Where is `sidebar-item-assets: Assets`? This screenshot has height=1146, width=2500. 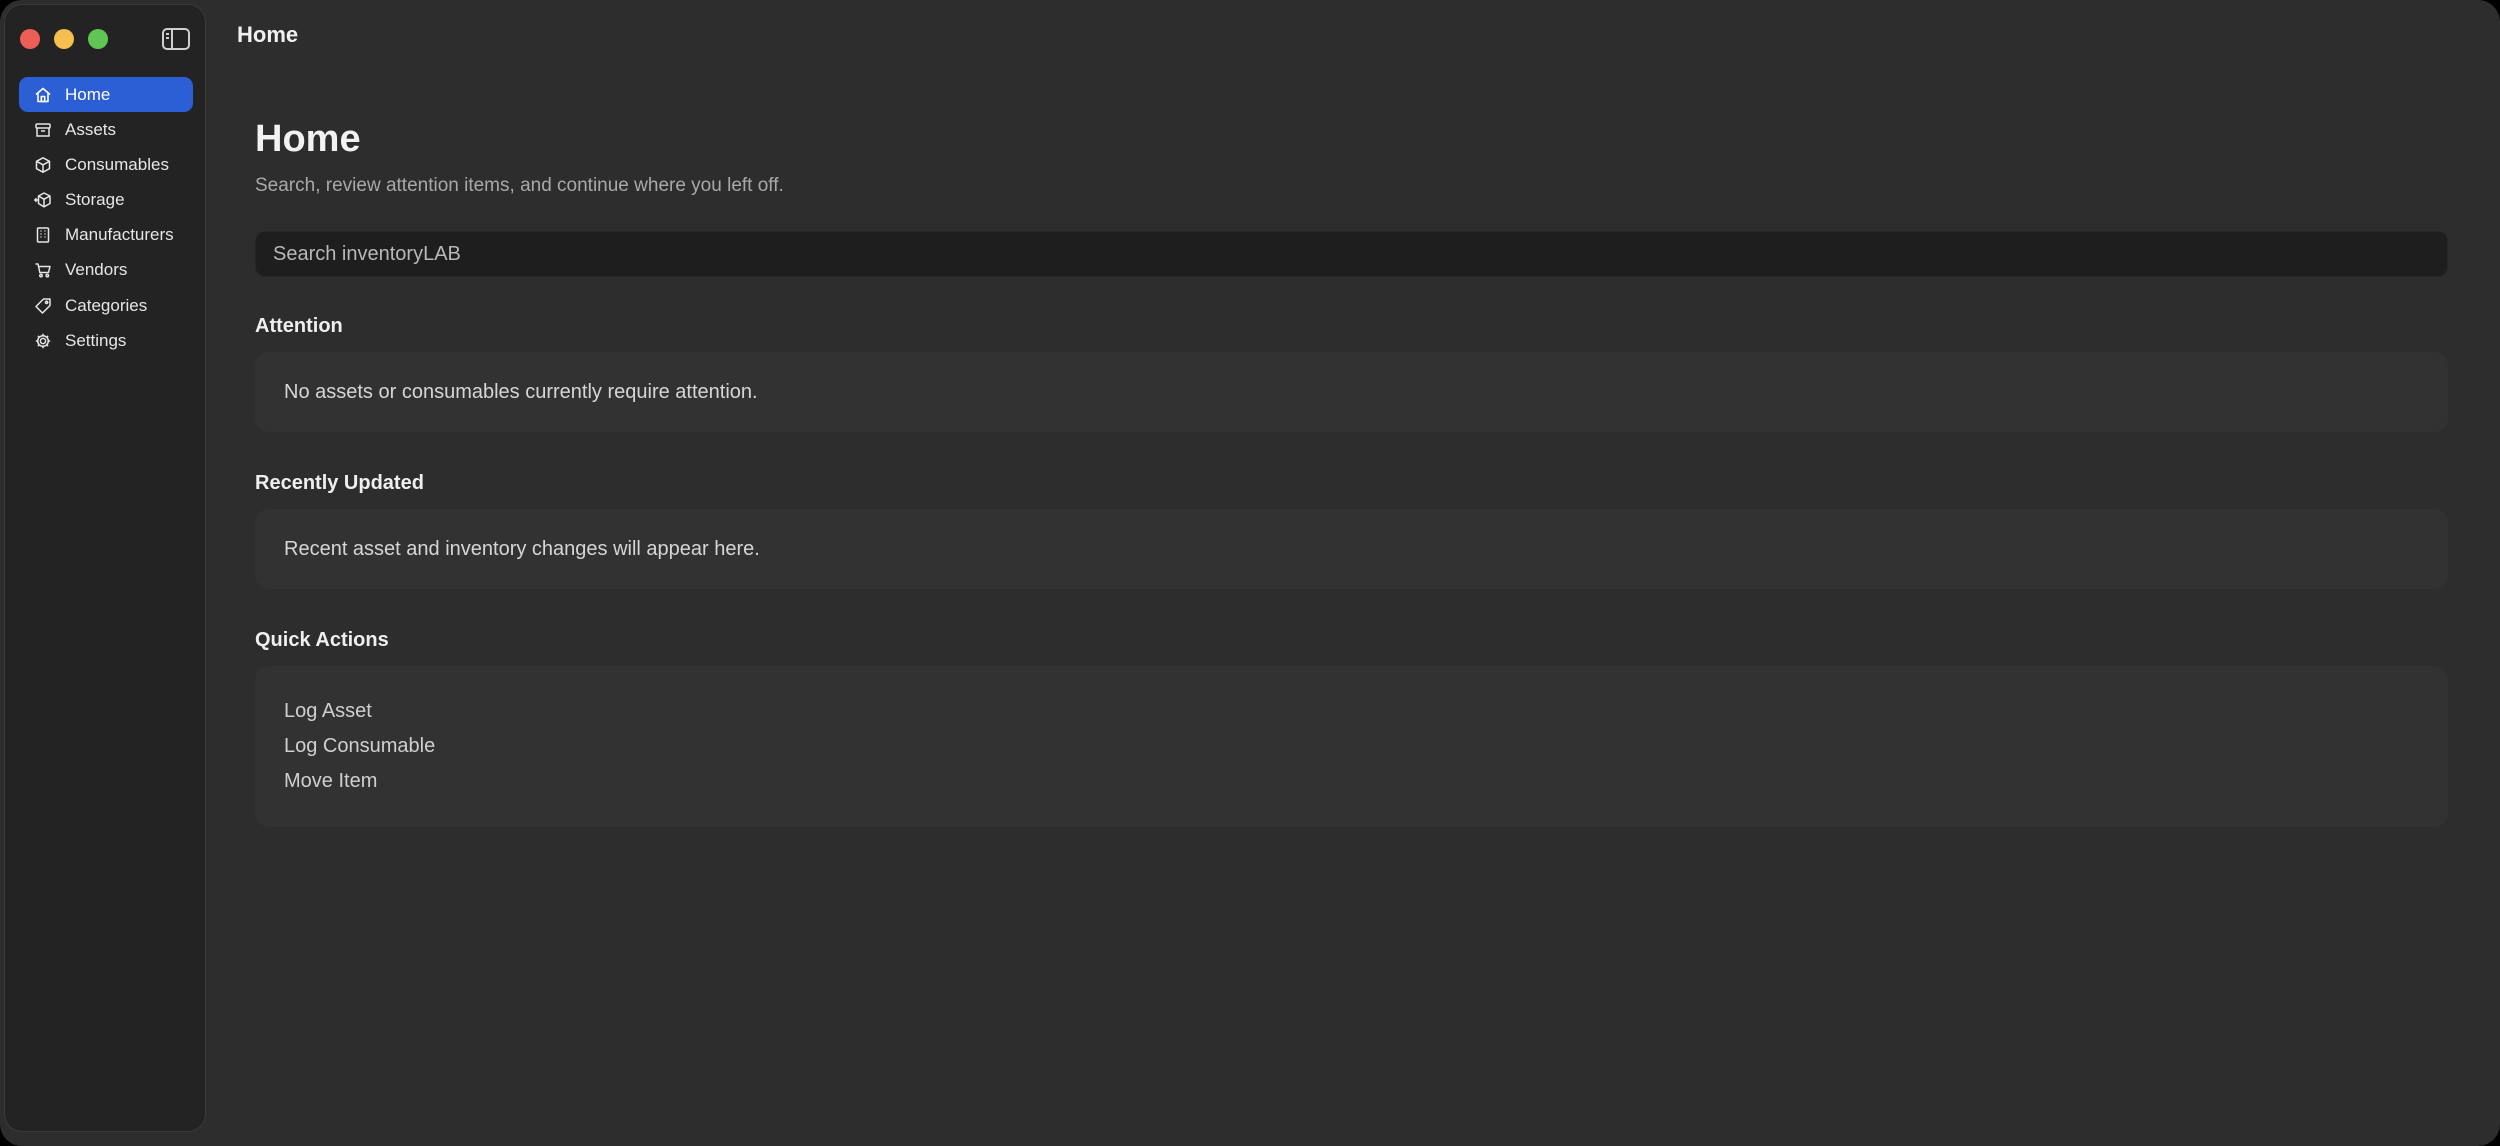 sidebar-item-assets: Assets is located at coordinates (106, 129).